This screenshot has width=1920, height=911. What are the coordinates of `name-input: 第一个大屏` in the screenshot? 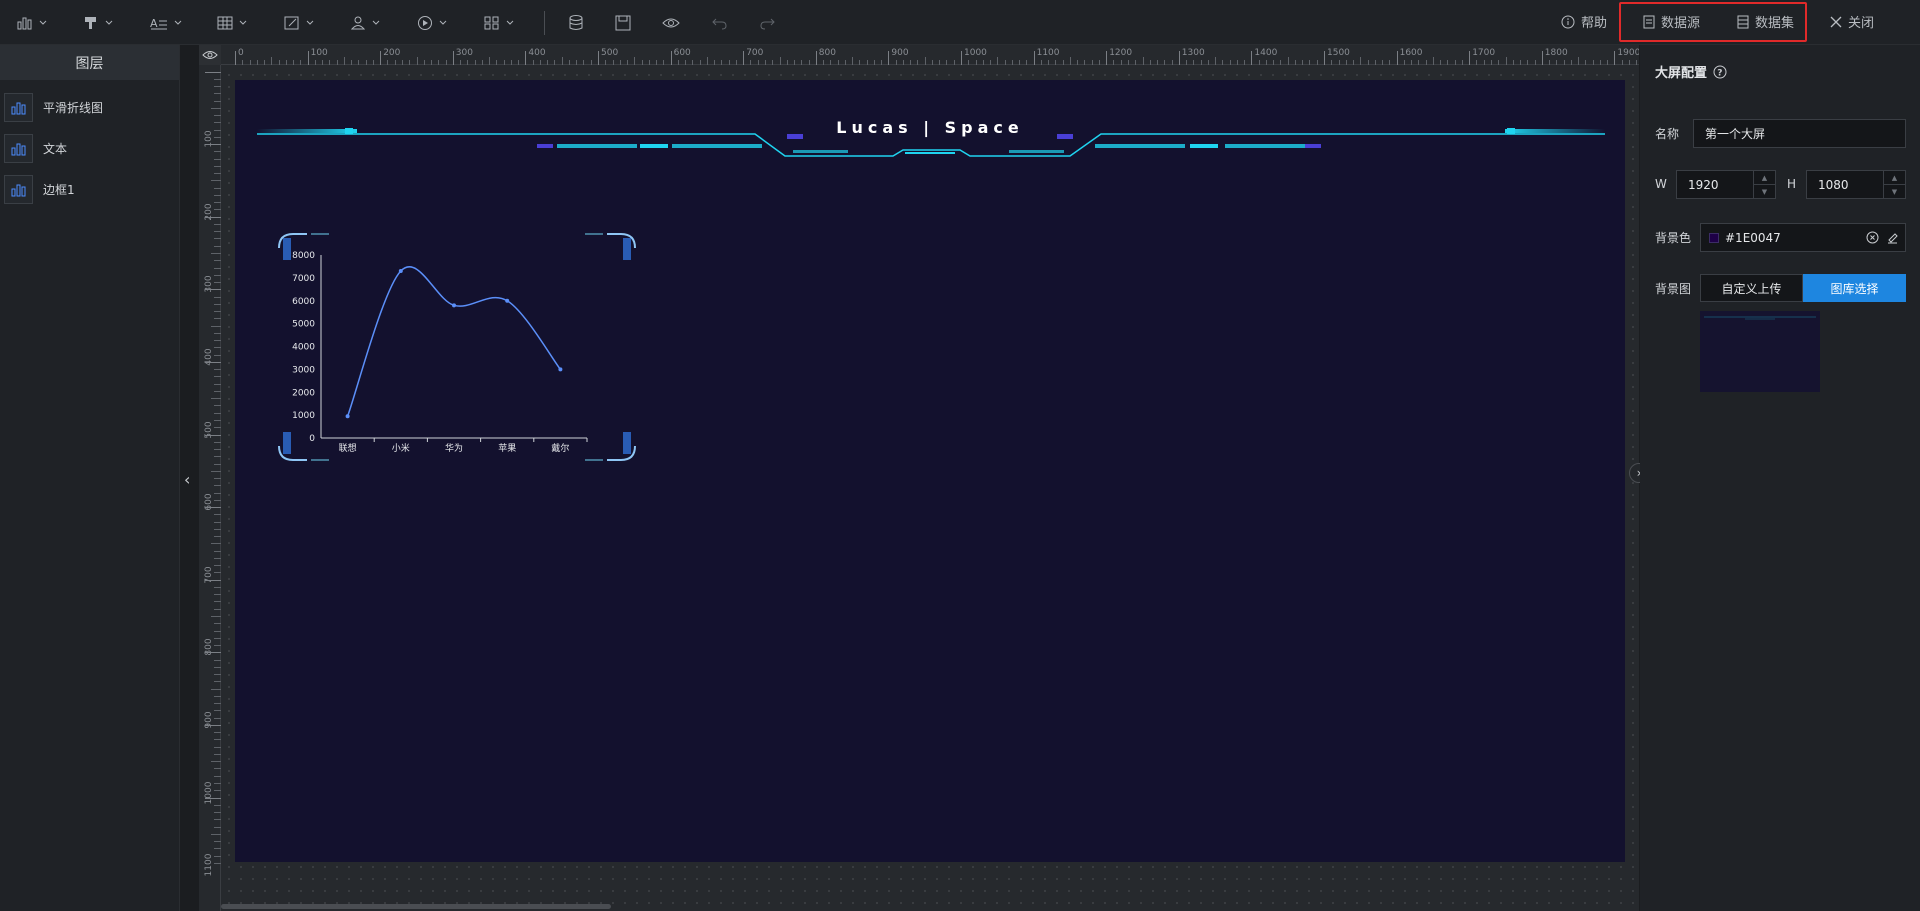 It's located at (1799, 133).